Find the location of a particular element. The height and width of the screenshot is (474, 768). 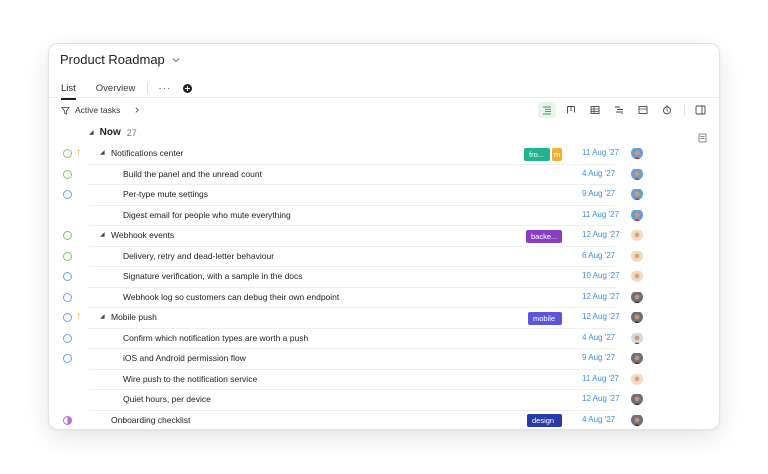

group-header-now: ◢ Now 27 is located at coordinates (113, 132).